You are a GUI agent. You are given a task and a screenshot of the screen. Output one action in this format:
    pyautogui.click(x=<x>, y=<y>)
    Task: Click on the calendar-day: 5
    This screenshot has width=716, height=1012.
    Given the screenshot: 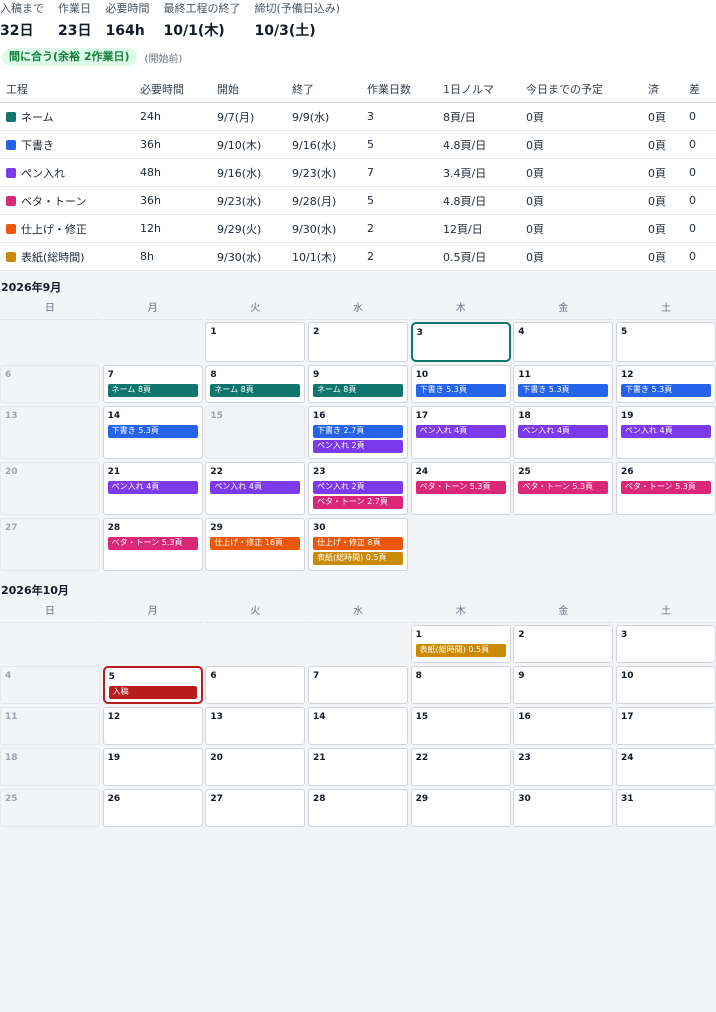 What is the action you would take?
    pyautogui.click(x=665, y=342)
    